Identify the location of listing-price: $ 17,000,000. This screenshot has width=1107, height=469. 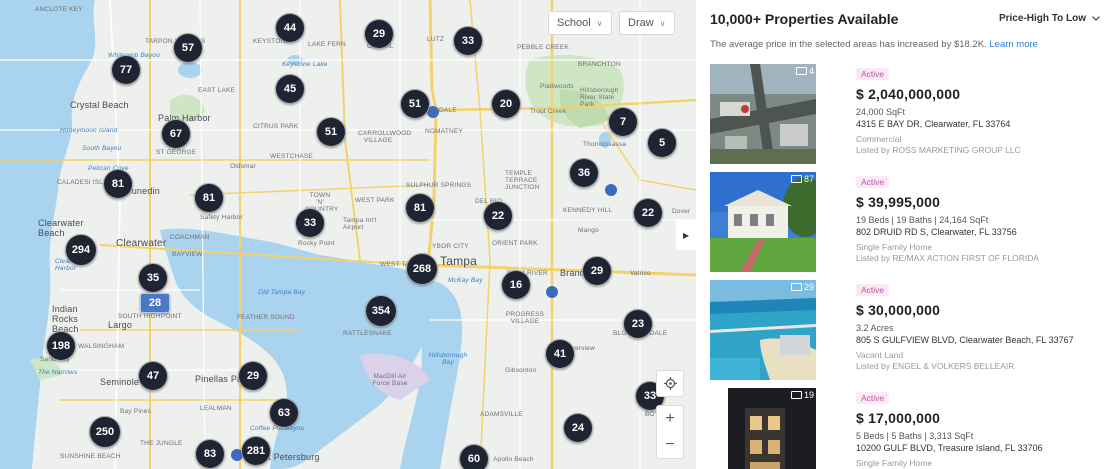
(898, 418).